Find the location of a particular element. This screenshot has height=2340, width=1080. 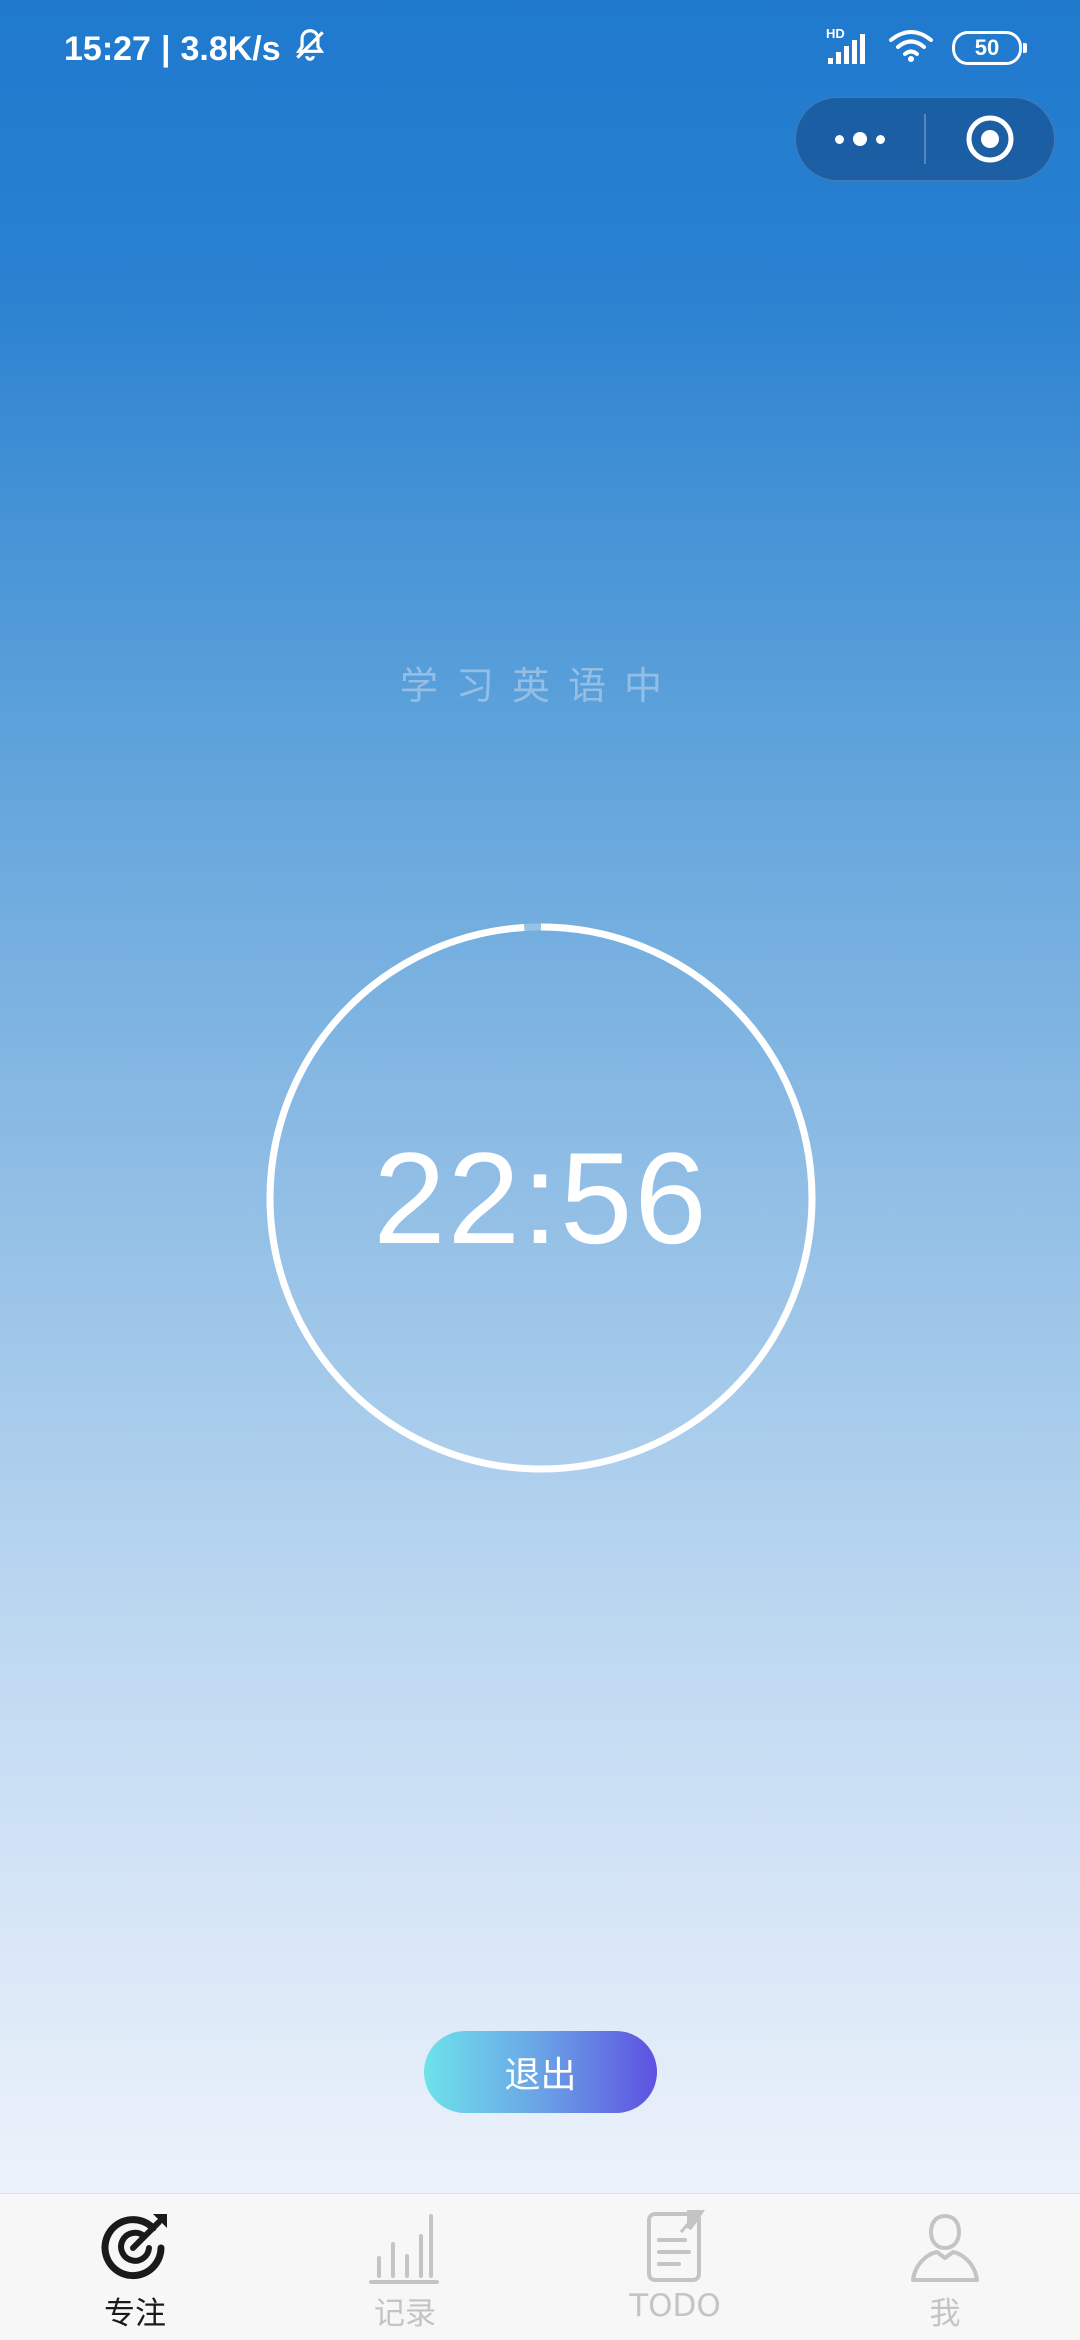

tab-bar: 专注 记录 TODO 我 is located at coordinates (540, 2266).